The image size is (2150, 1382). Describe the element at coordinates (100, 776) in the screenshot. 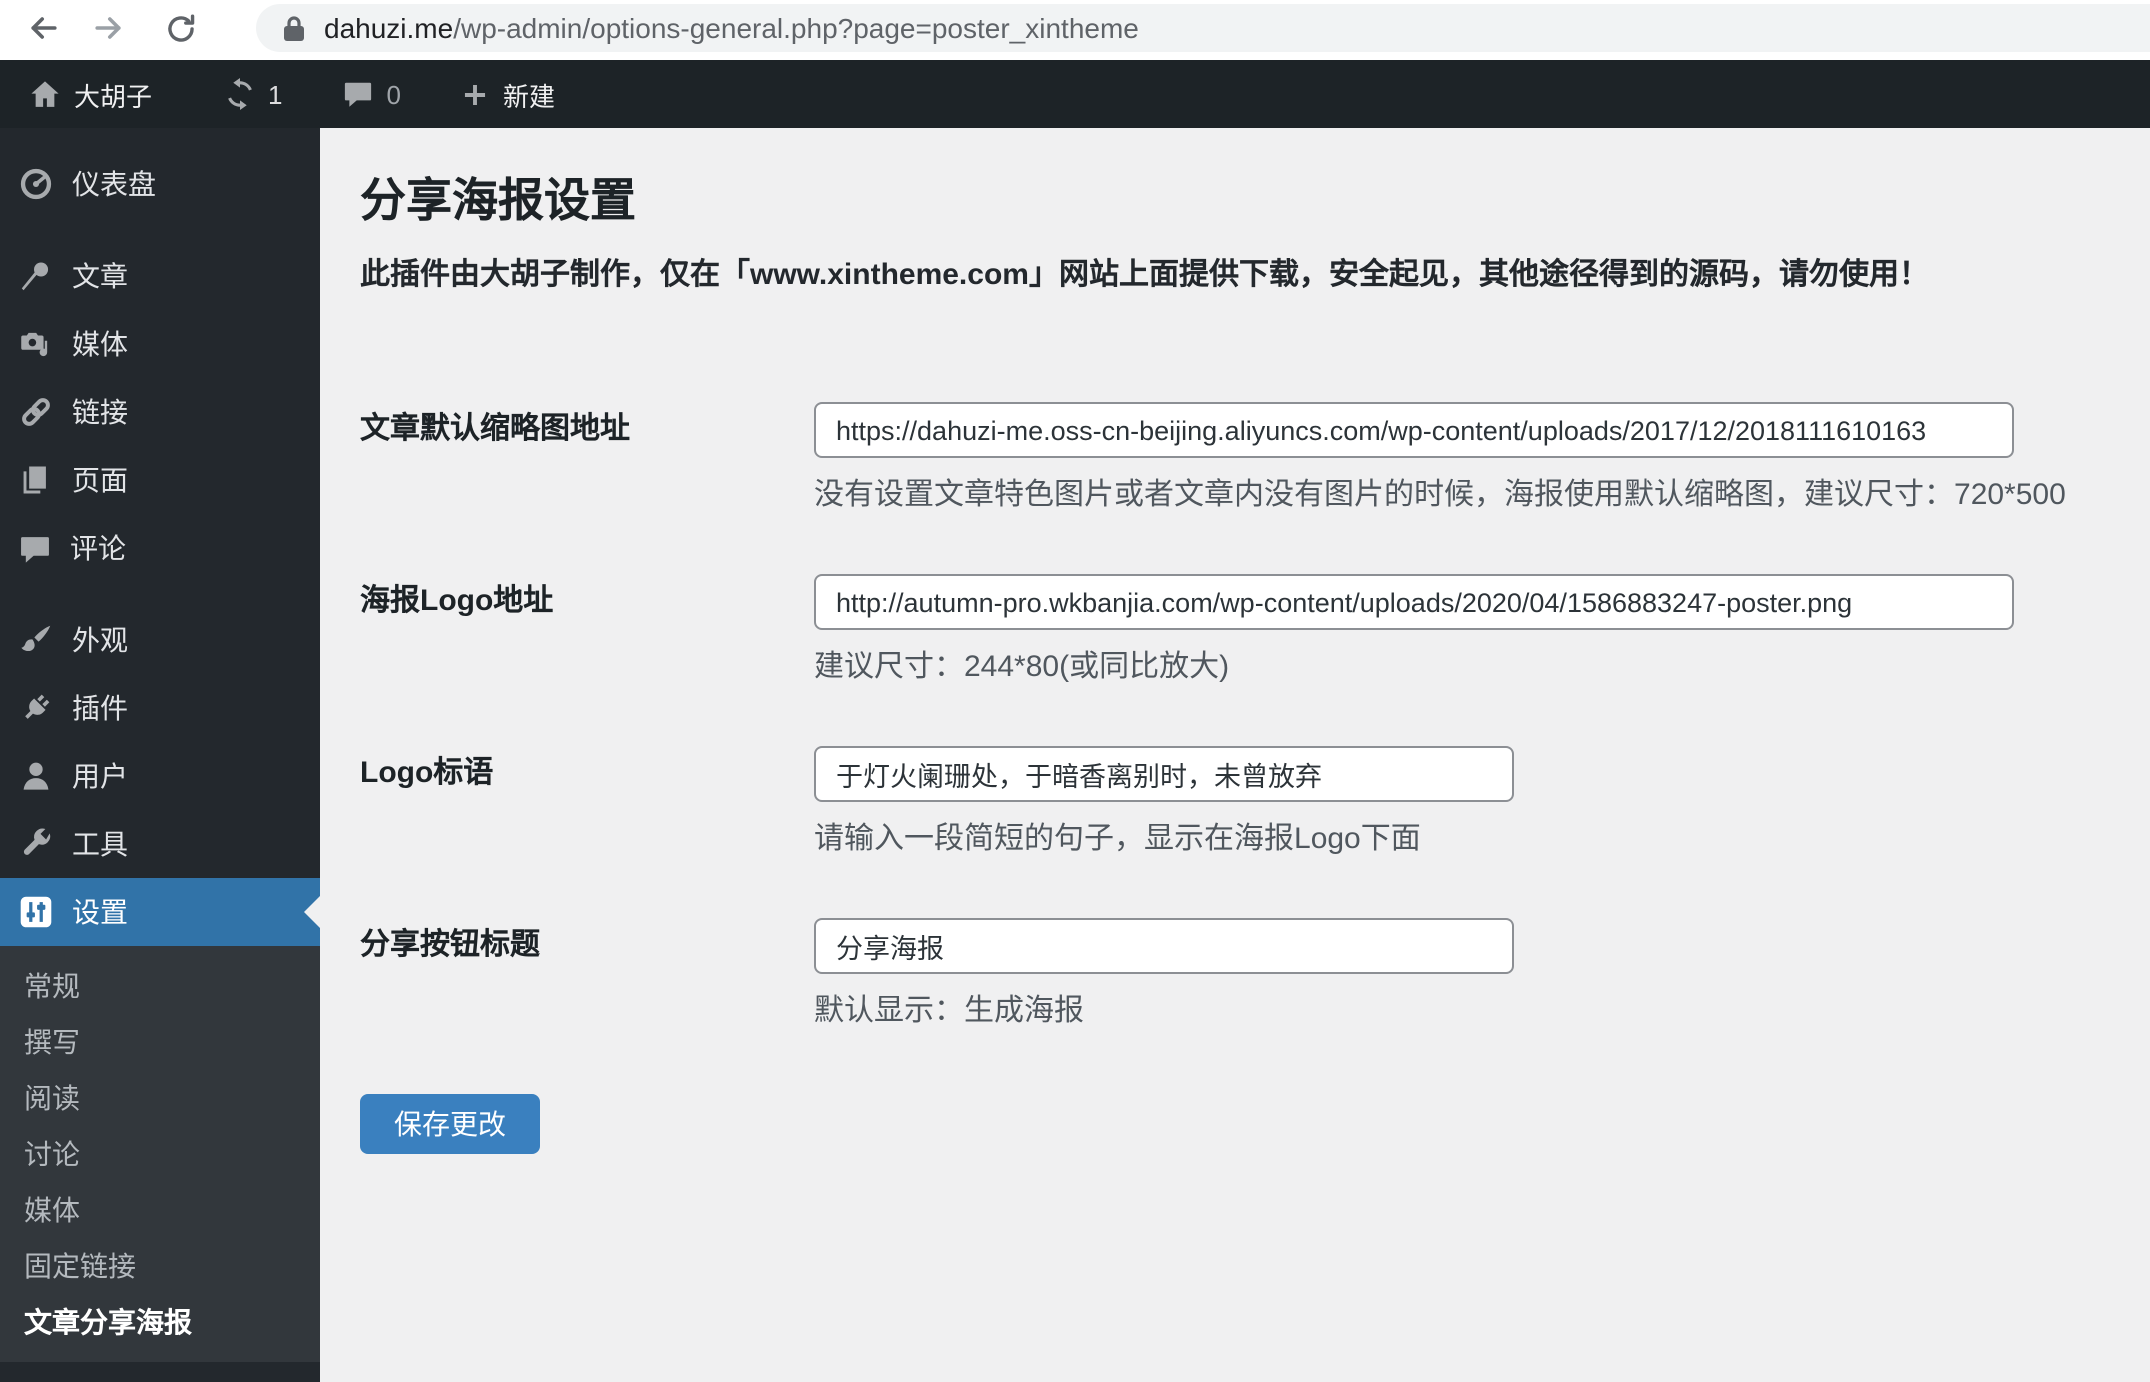

I see `sidebar-item-label: 用户` at that location.